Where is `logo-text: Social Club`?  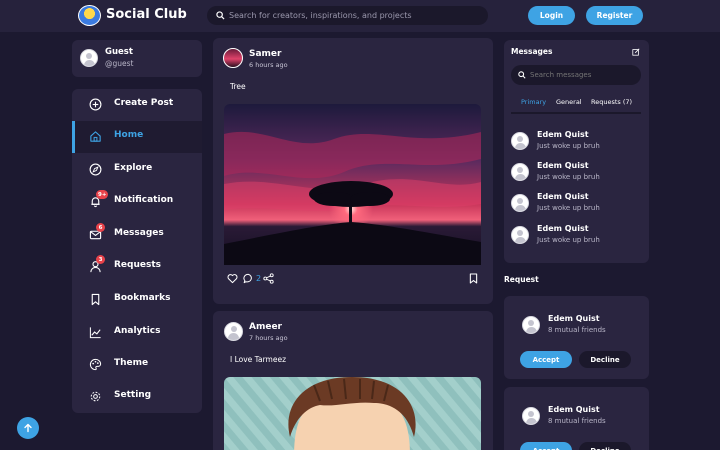 logo-text: Social Club is located at coordinates (146, 14).